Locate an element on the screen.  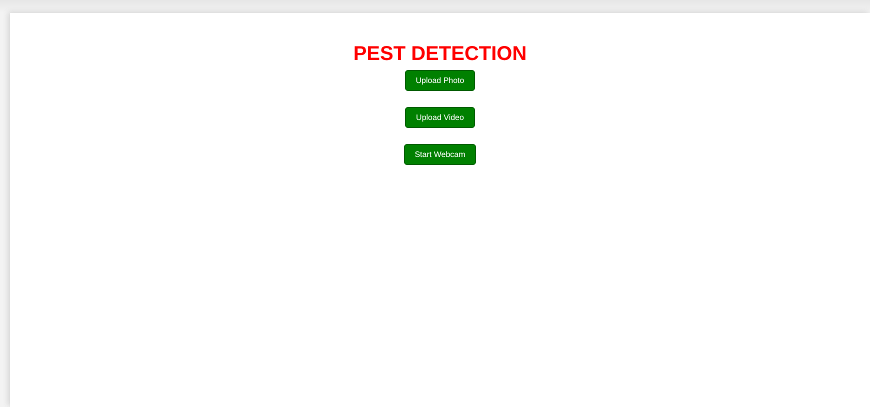
page-title: PEST DETECTION is located at coordinates (440, 54).